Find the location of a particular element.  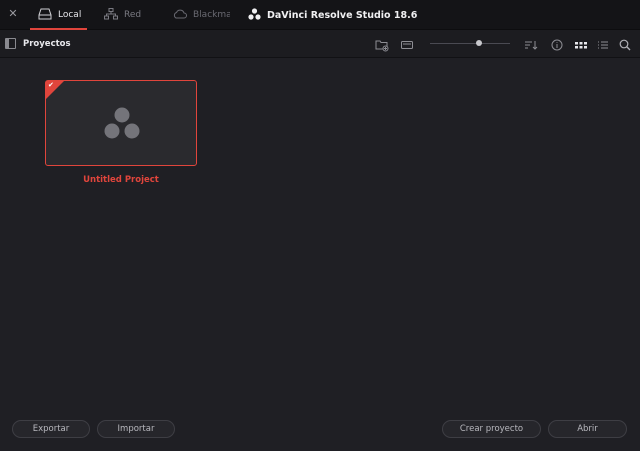

new-folder-icon is located at coordinates (382, 44).